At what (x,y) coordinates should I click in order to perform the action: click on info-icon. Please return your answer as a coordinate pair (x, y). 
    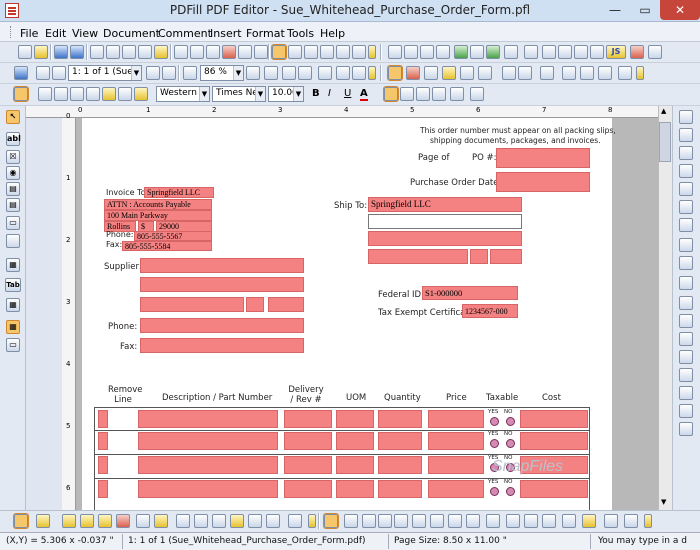
    Looking at the image, I should click on (655, 52).